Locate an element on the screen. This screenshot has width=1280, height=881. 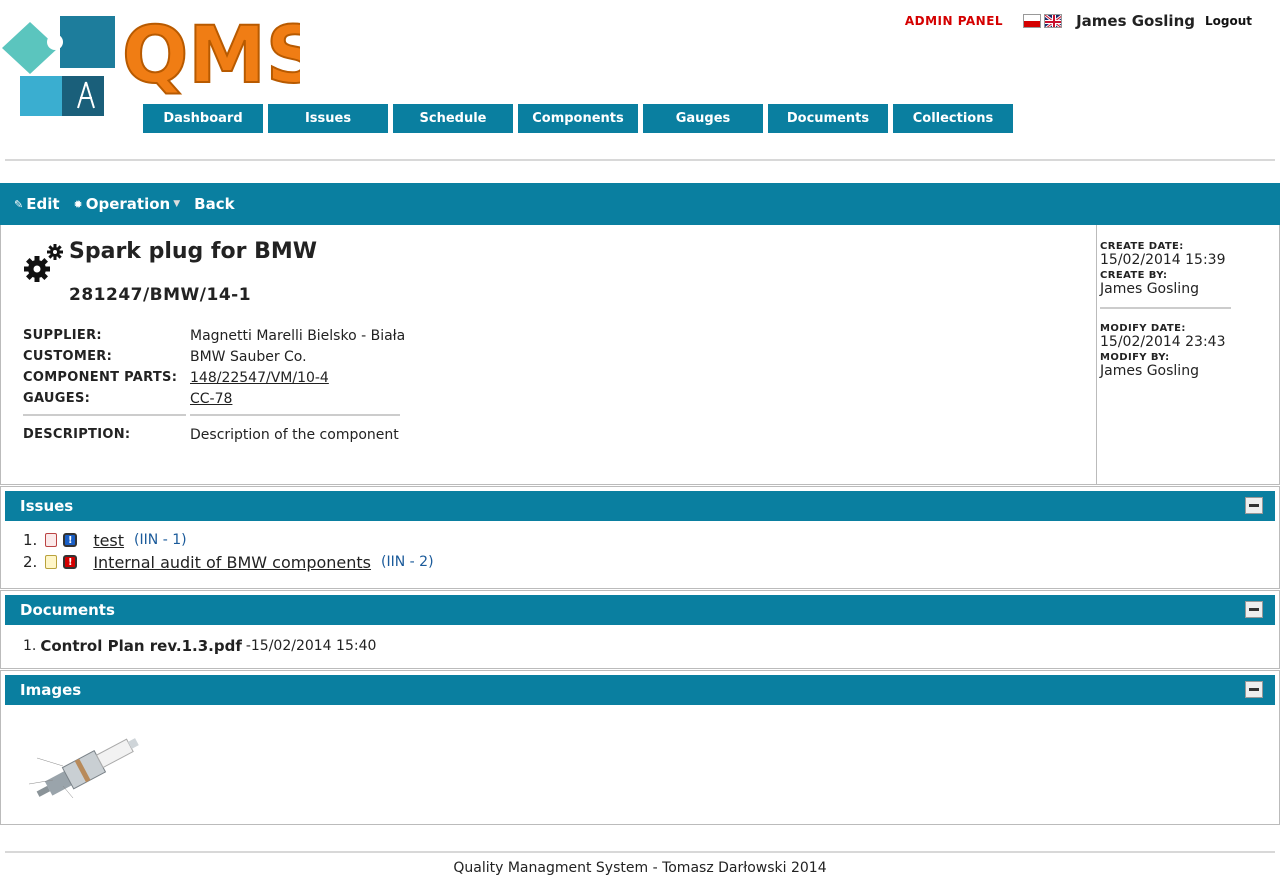
english-flag-icon is located at coordinates (1053, 21).